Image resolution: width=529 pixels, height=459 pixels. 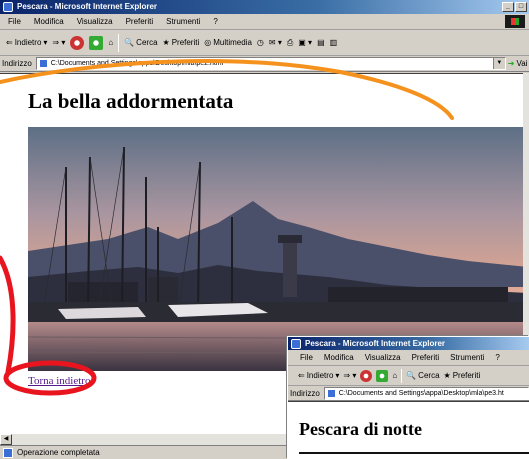 What do you see at coordinates (521, 7) in the screenshot?
I see `maximize-button: □` at bounding box center [521, 7].